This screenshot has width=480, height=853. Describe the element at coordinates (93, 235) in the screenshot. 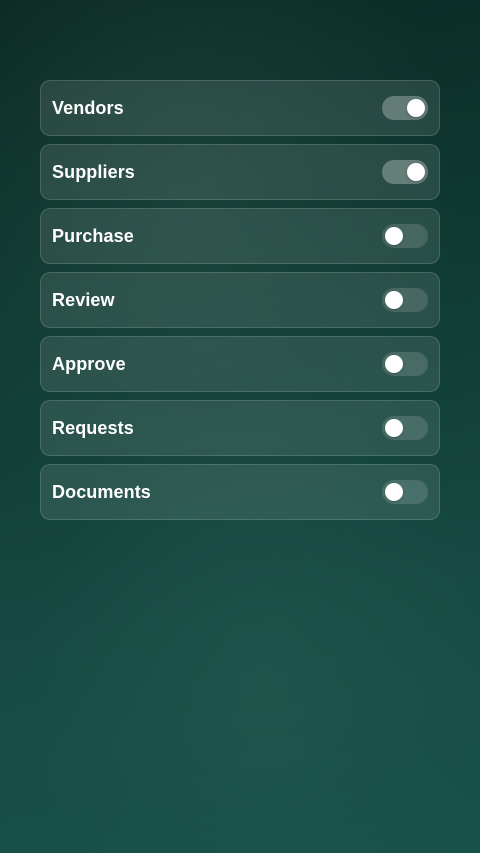

I see `toggle-label: Purchase` at that location.